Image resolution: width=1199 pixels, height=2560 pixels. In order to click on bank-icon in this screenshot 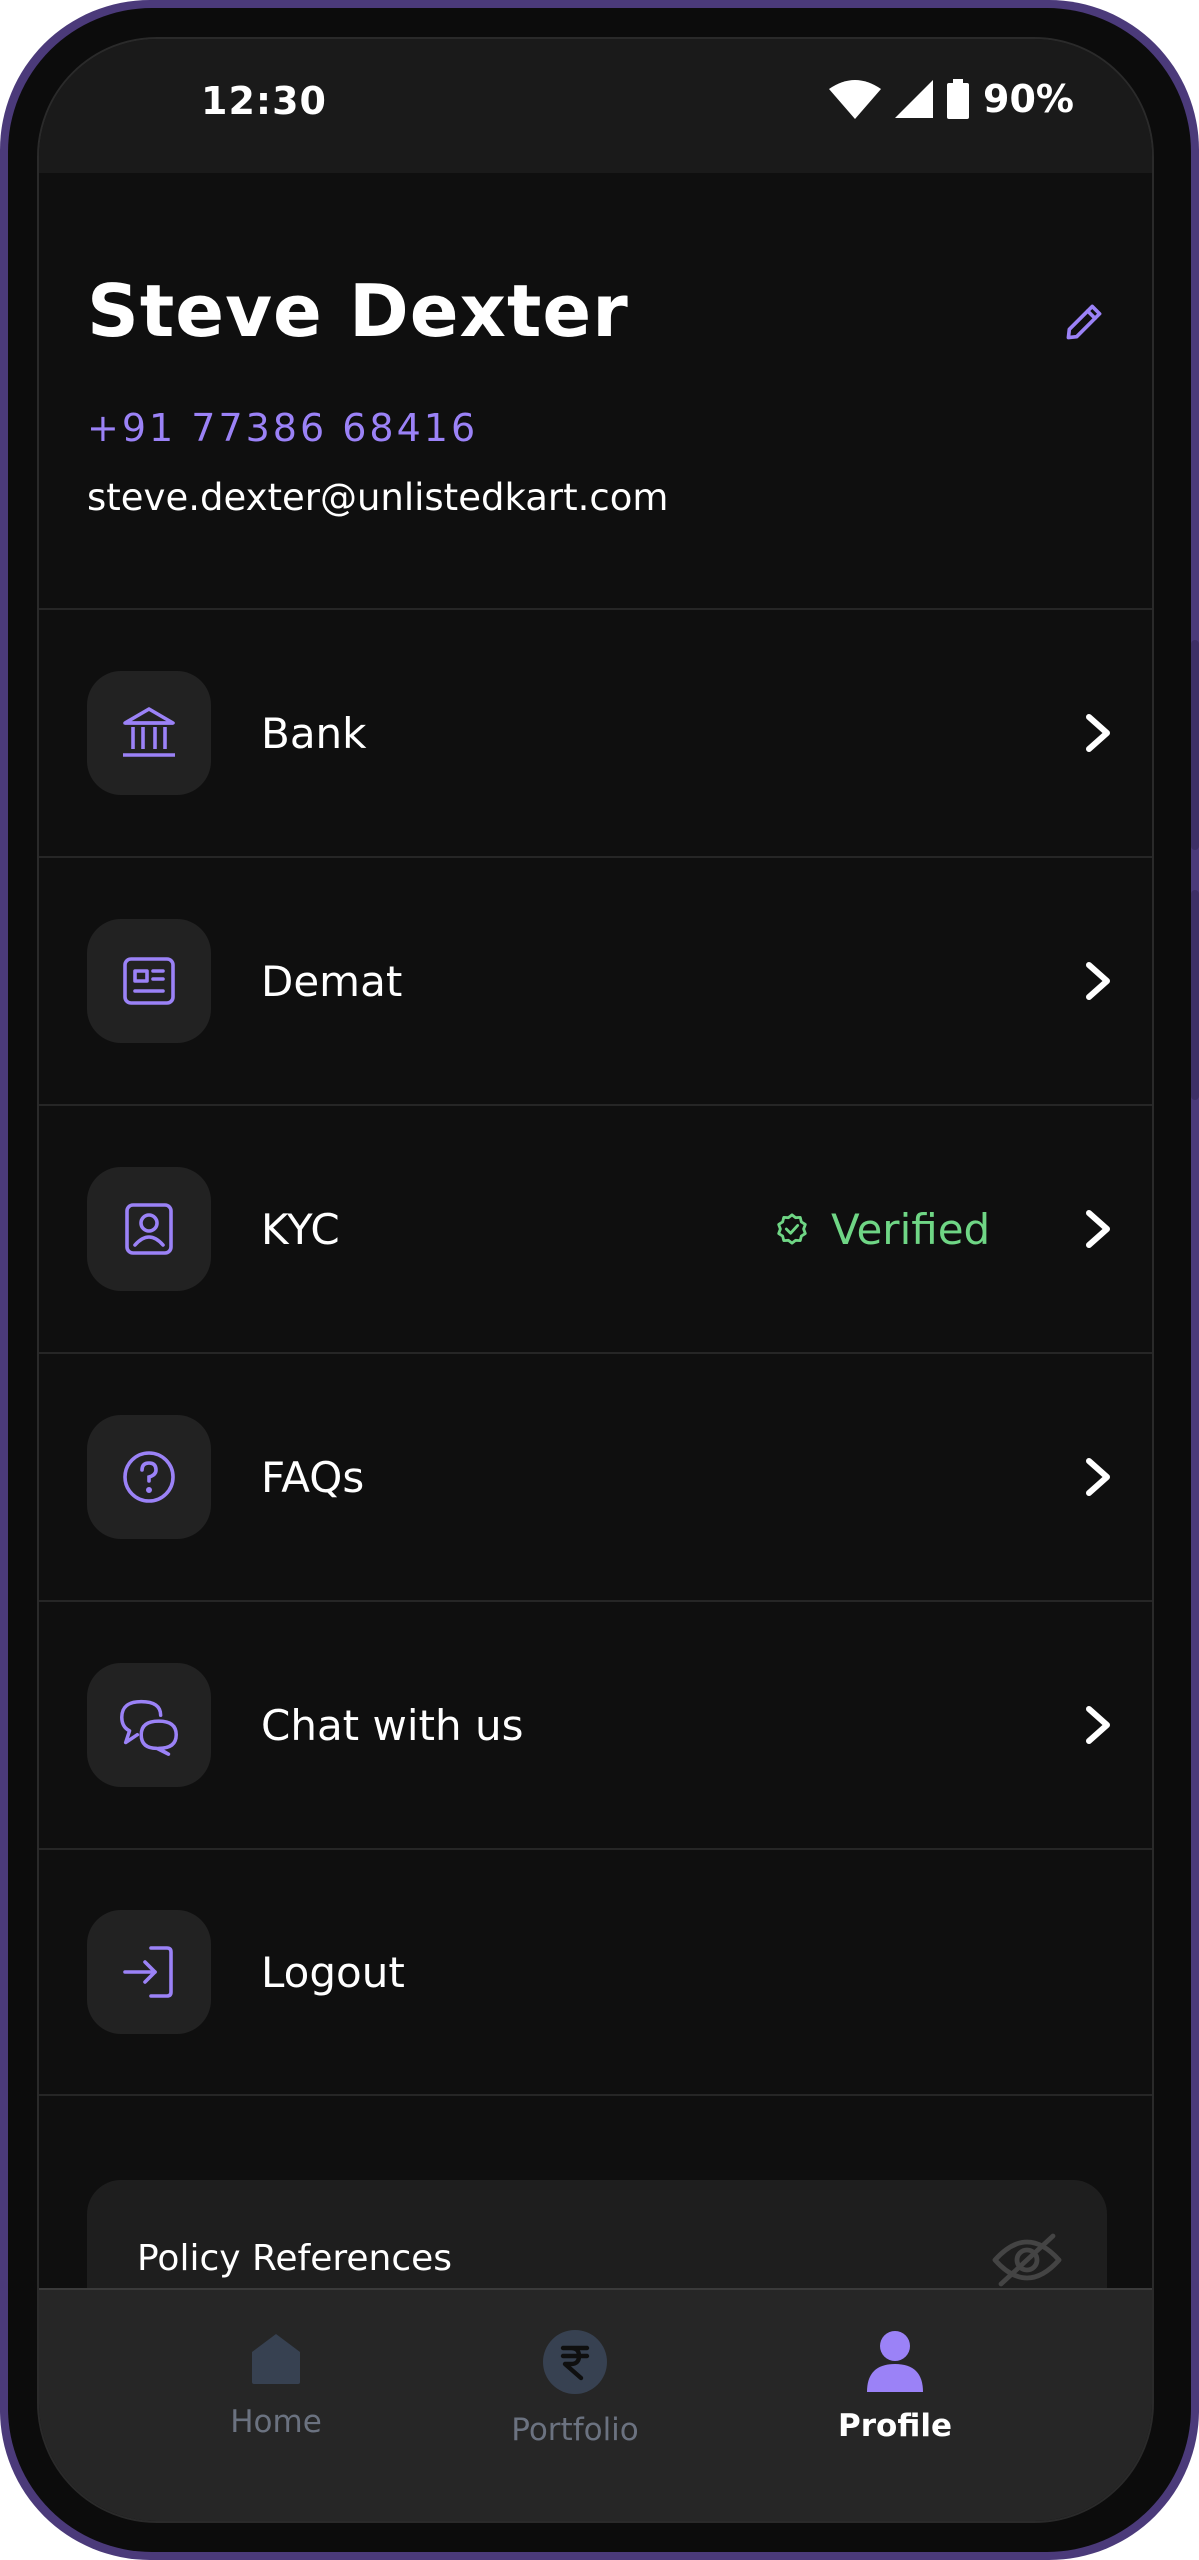, I will do `click(149, 732)`.